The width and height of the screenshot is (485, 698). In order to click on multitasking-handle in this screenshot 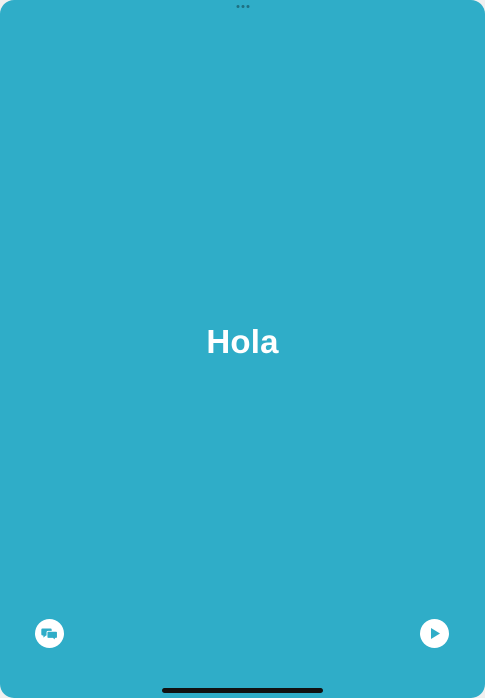, I will do `click(242, 6)`.